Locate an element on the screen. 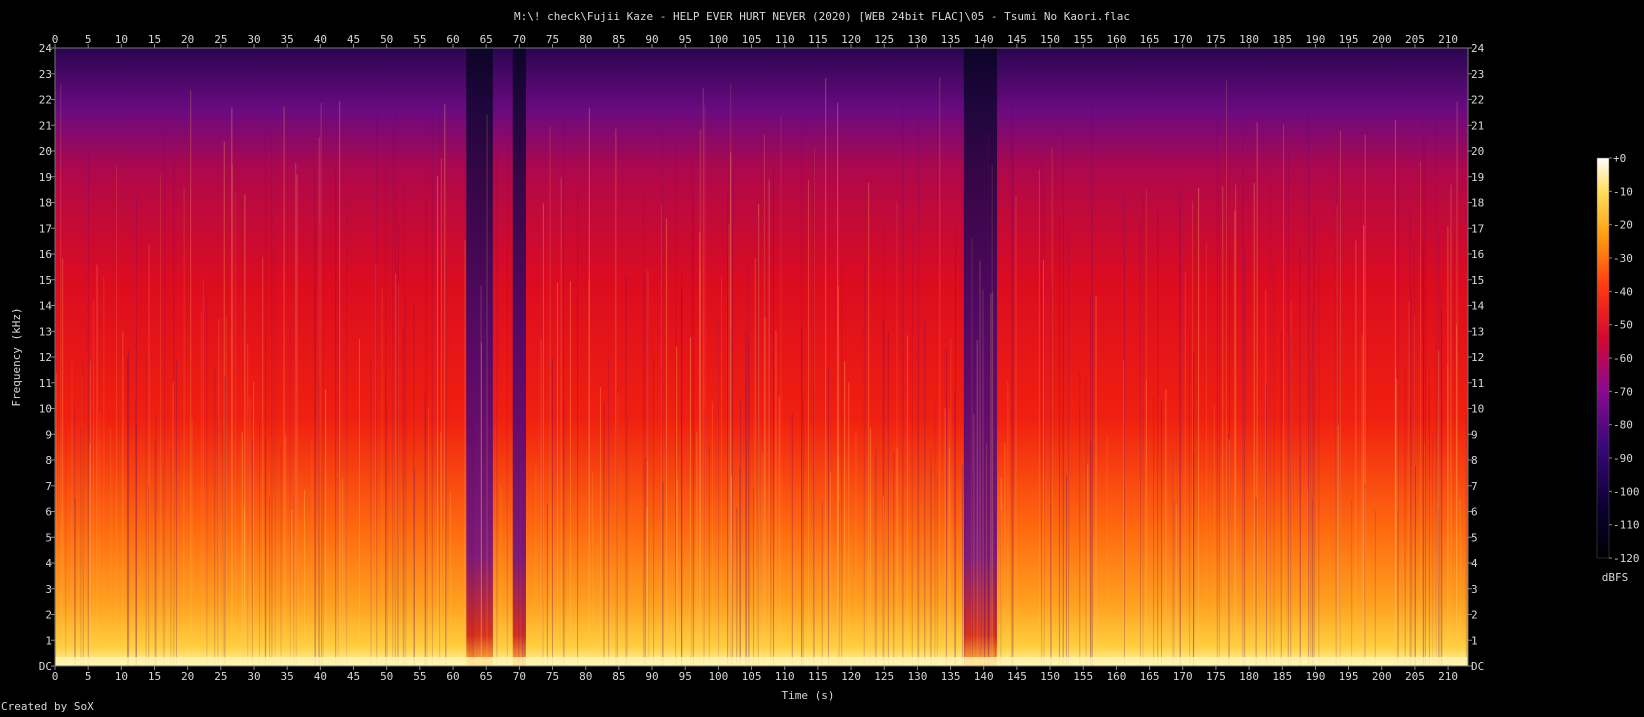  x-tick-label-top: 120 is located at coordinates (851, 39).